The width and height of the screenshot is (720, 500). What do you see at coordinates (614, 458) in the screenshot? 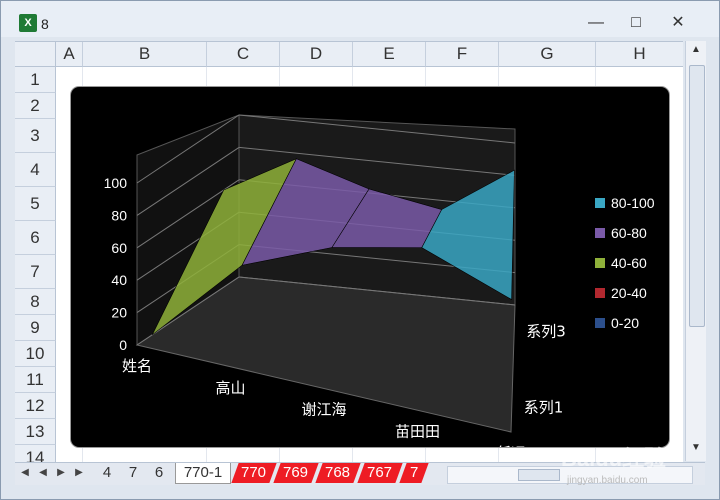
I see `watermark-logo: Baidu经验` at bounding box center [614, 458].